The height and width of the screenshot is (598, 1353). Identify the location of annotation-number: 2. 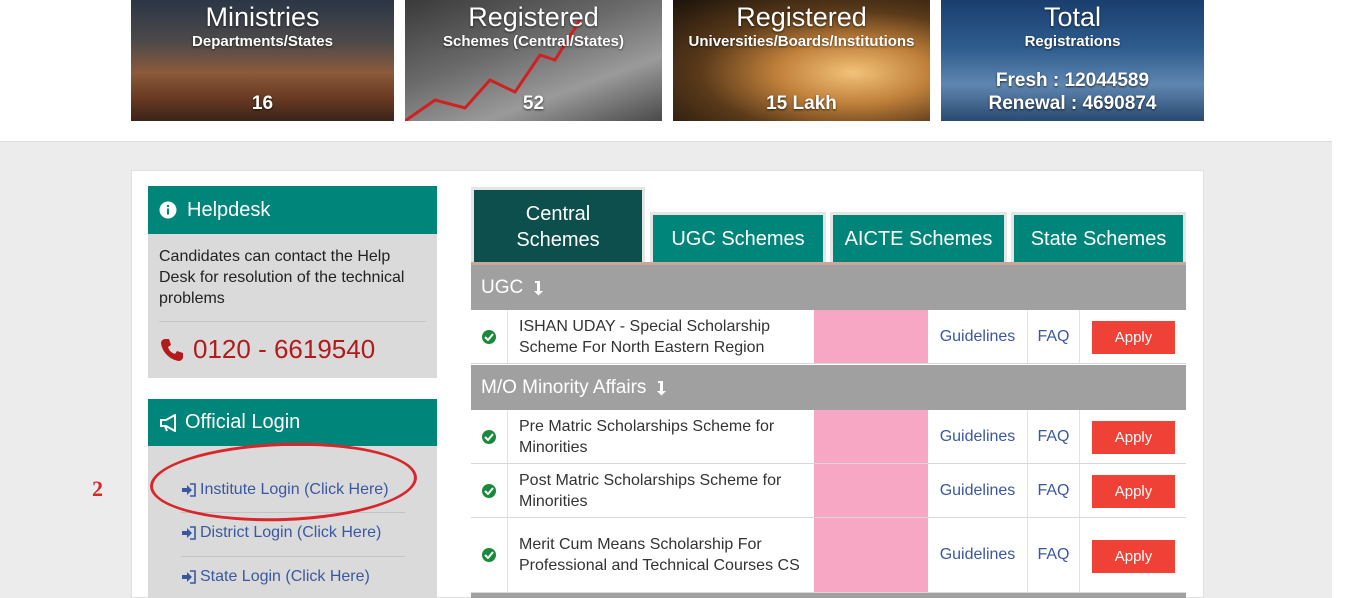
(97, 488).